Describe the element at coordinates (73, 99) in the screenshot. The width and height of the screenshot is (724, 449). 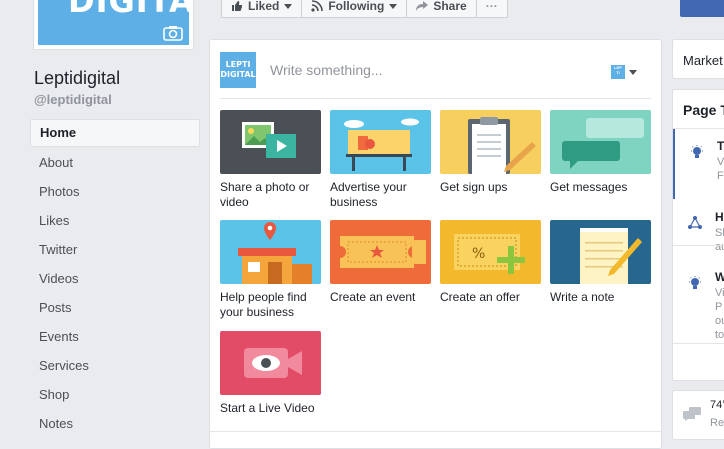
I see `page-handle: @leptidigital` at that location.